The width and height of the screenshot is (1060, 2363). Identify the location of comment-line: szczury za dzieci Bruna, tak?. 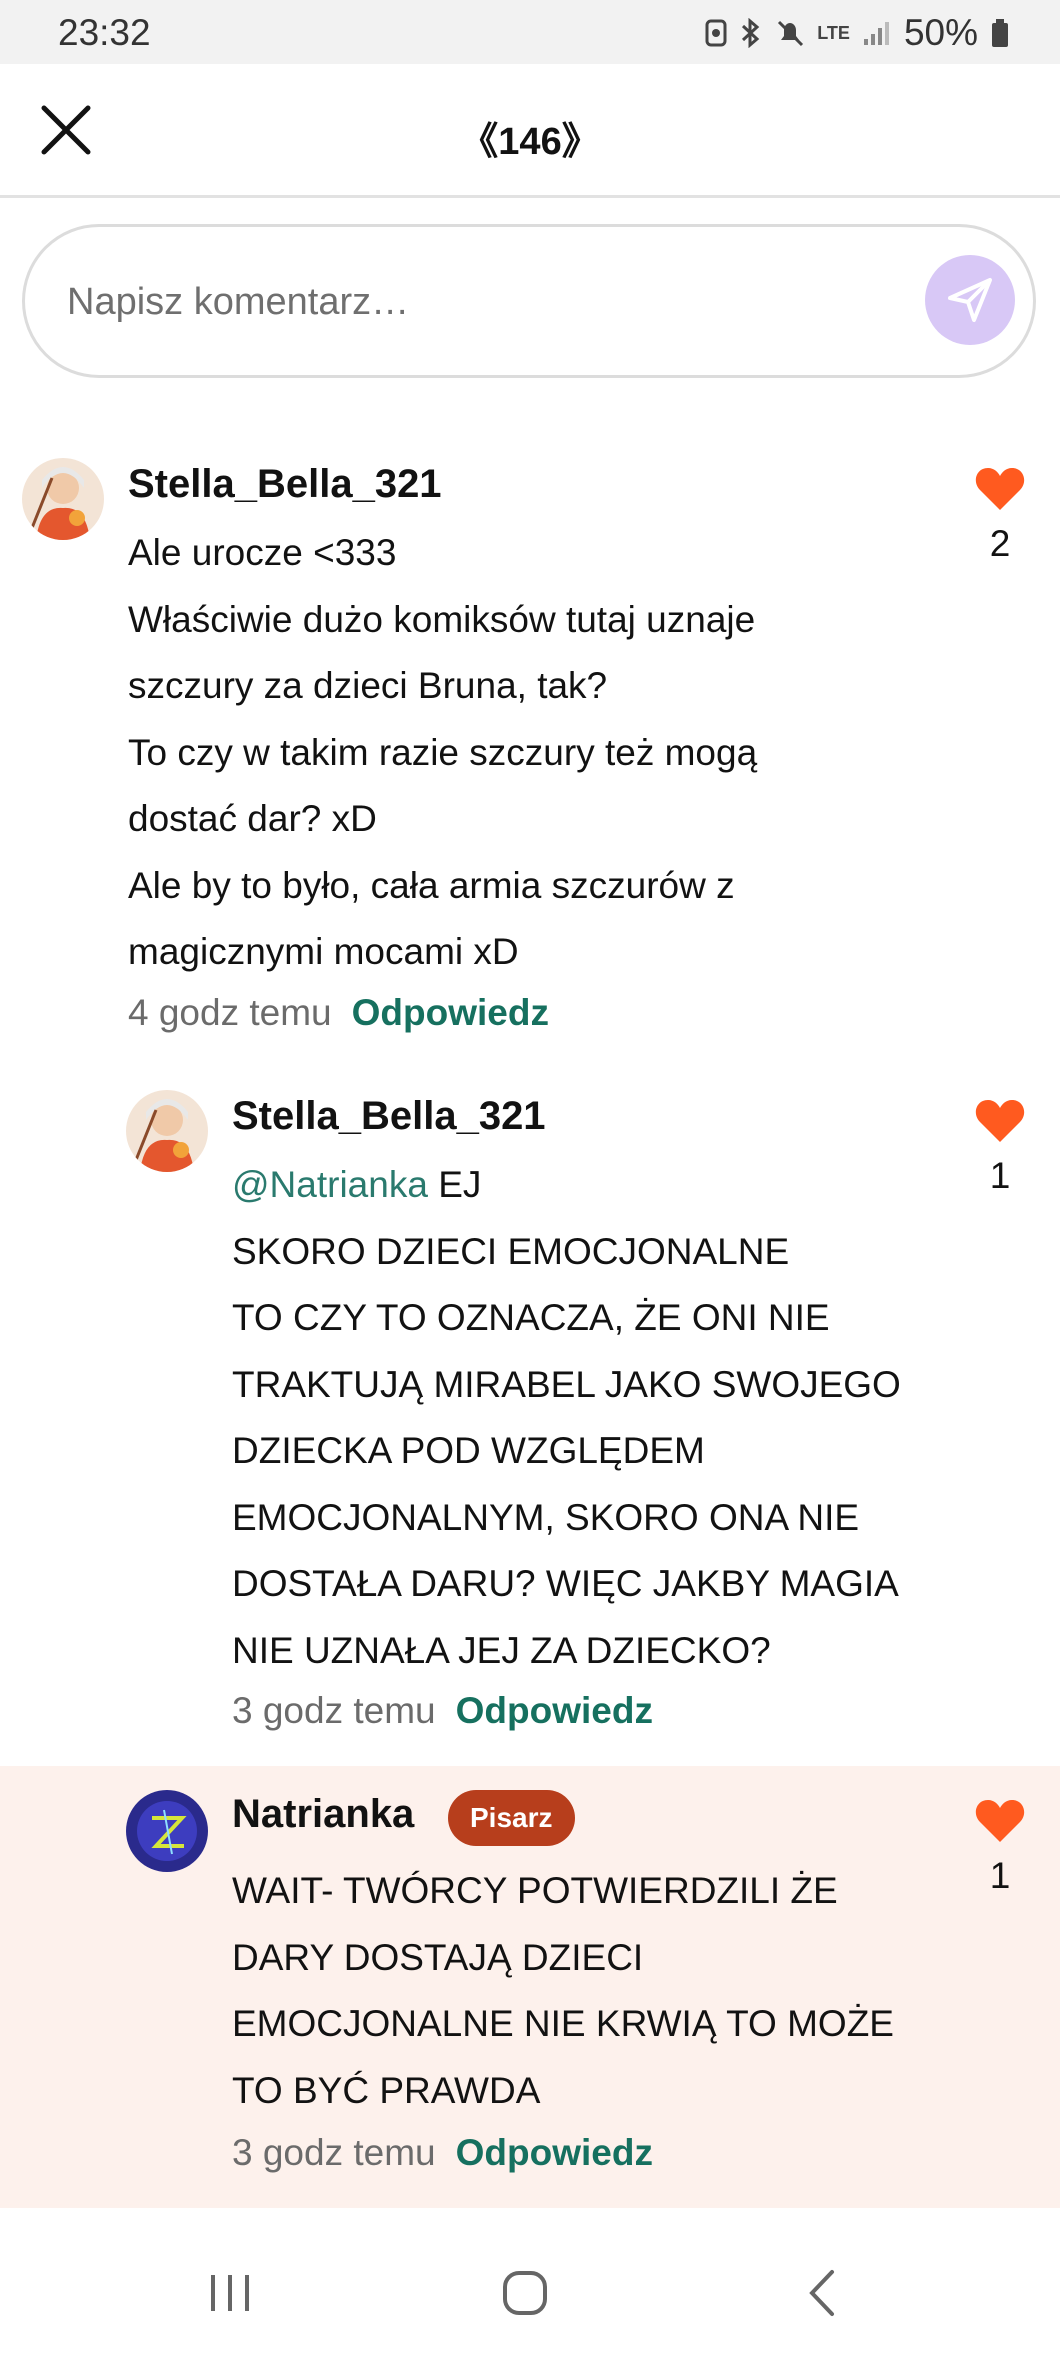
(368, 685).